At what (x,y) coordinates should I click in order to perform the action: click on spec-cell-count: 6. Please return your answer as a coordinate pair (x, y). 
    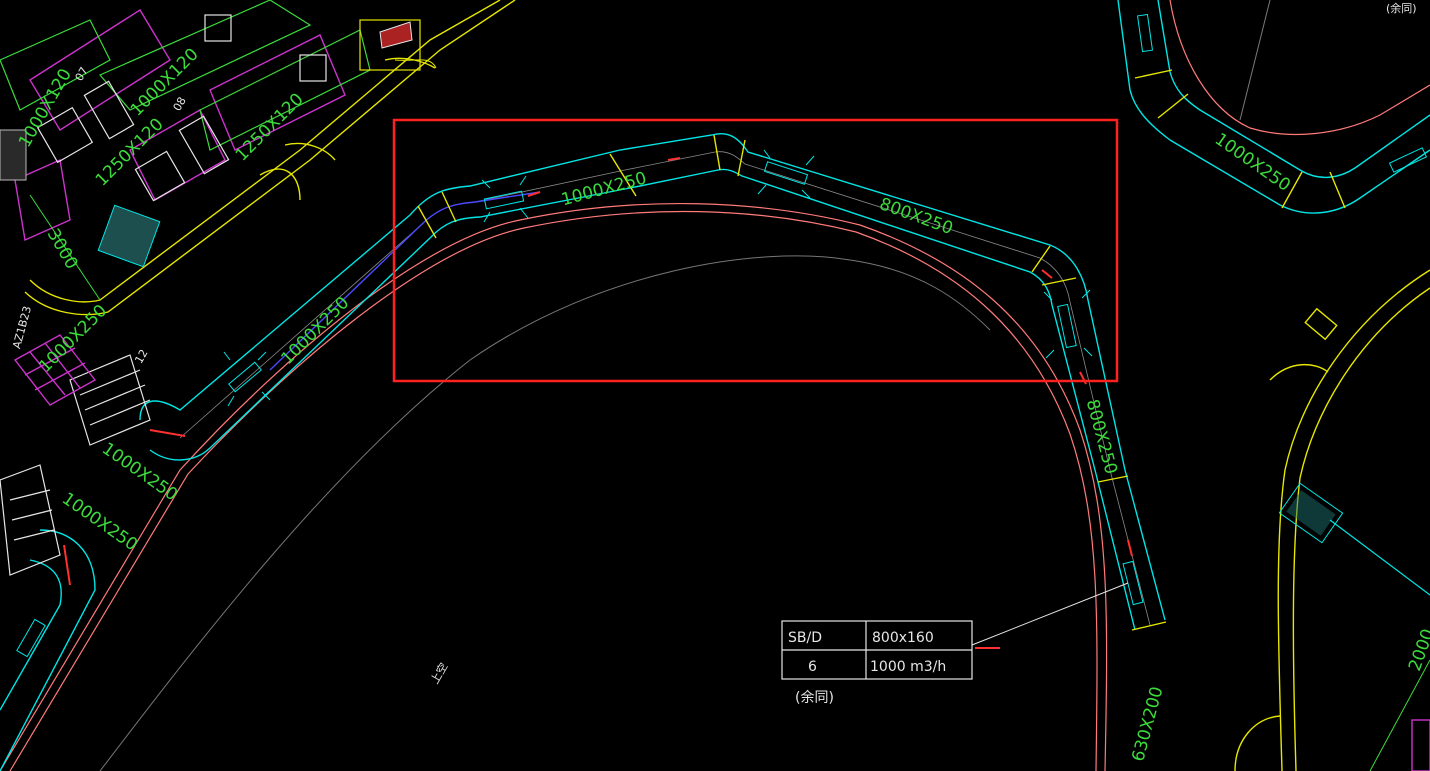
    Looking at the image, I should click on (812, 667).